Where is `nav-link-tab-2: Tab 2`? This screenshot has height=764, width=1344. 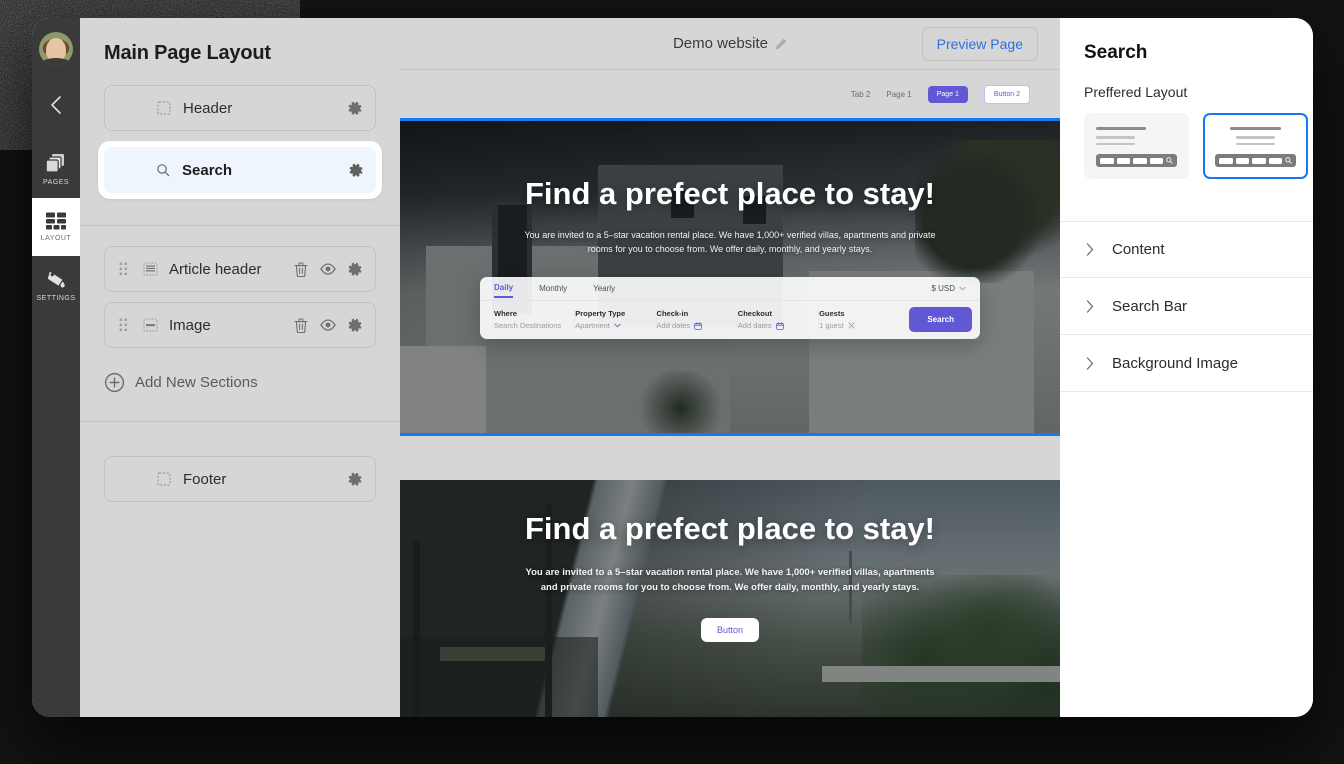 nav-link-tab-2: Tab 2 is located at coordinates (861, 94).